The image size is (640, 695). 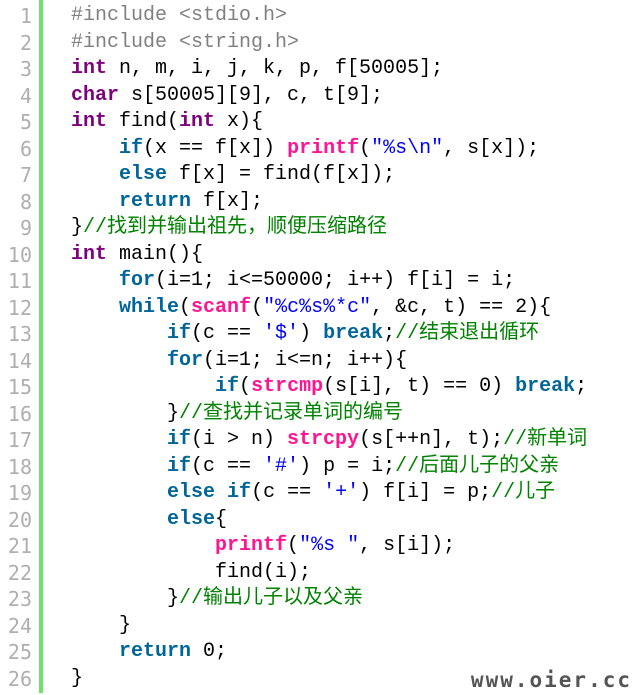 What do you see at coordinates (221, 307) in the screenshot?
I see `function-token: scanf` at bounding box center [221, 307].